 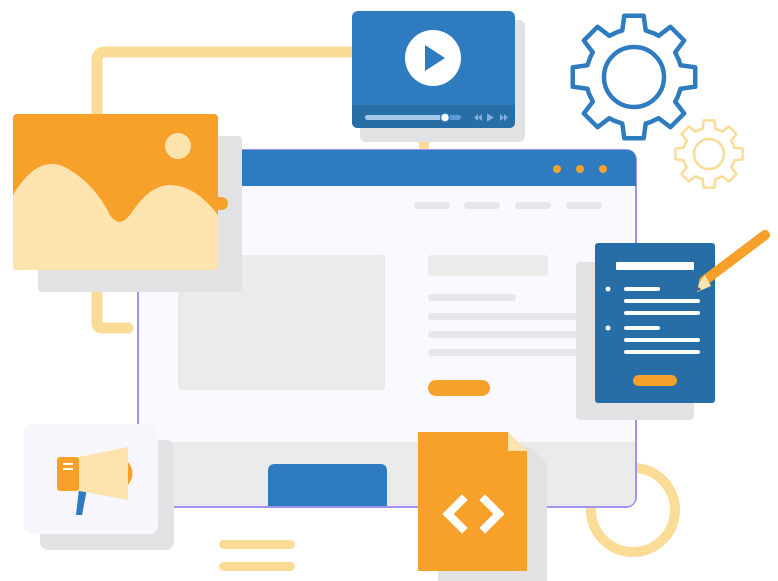 What do you see at coordinates (459, 388) in the screenshot?
I see `button-placeholder` at bounding box center [459, 388].